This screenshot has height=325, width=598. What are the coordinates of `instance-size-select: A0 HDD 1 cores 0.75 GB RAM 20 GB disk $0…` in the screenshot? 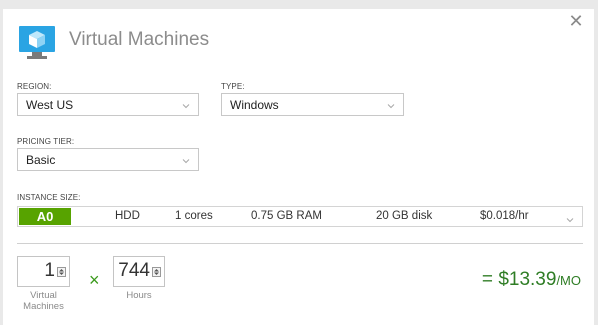 It's located at (300, 216).